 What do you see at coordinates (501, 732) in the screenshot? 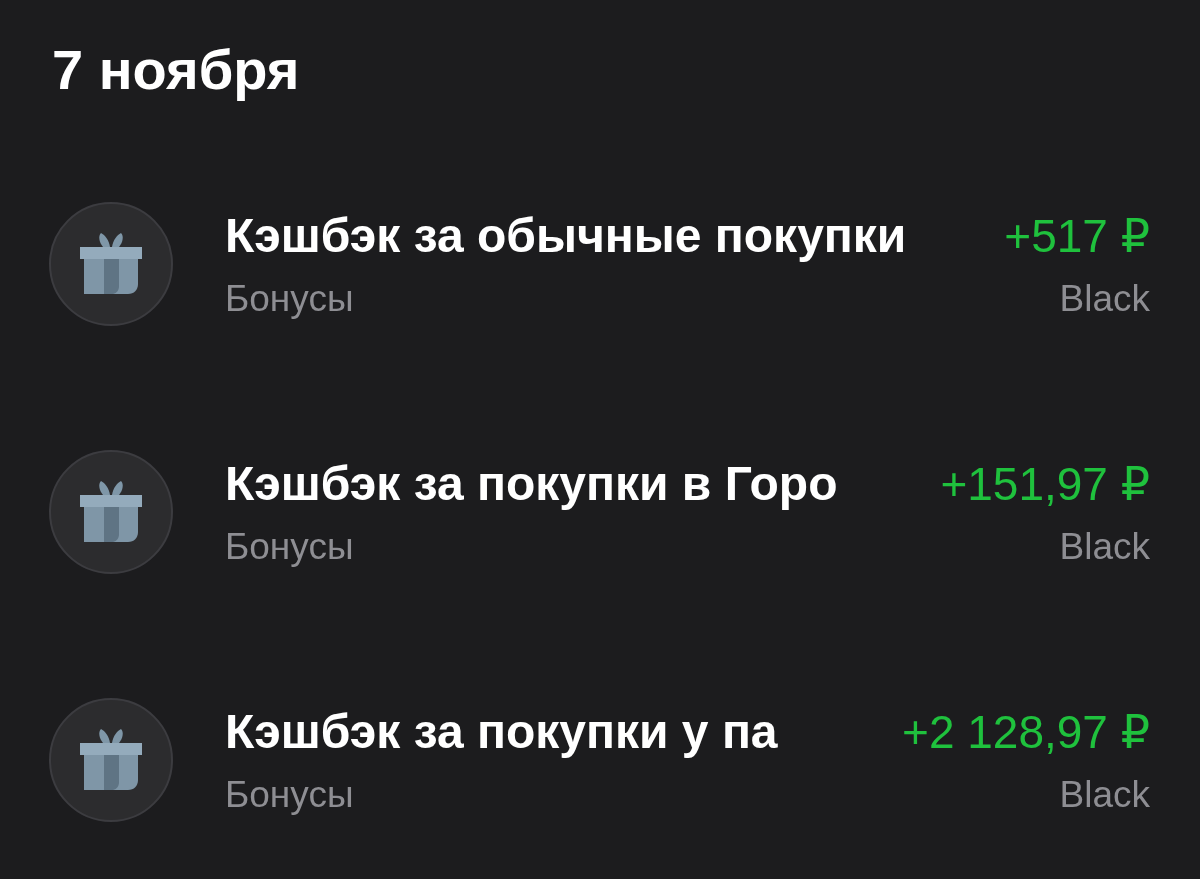
I see `transaction-title: Кэшбэк за покупки у па` at bounding box center [501, 732].